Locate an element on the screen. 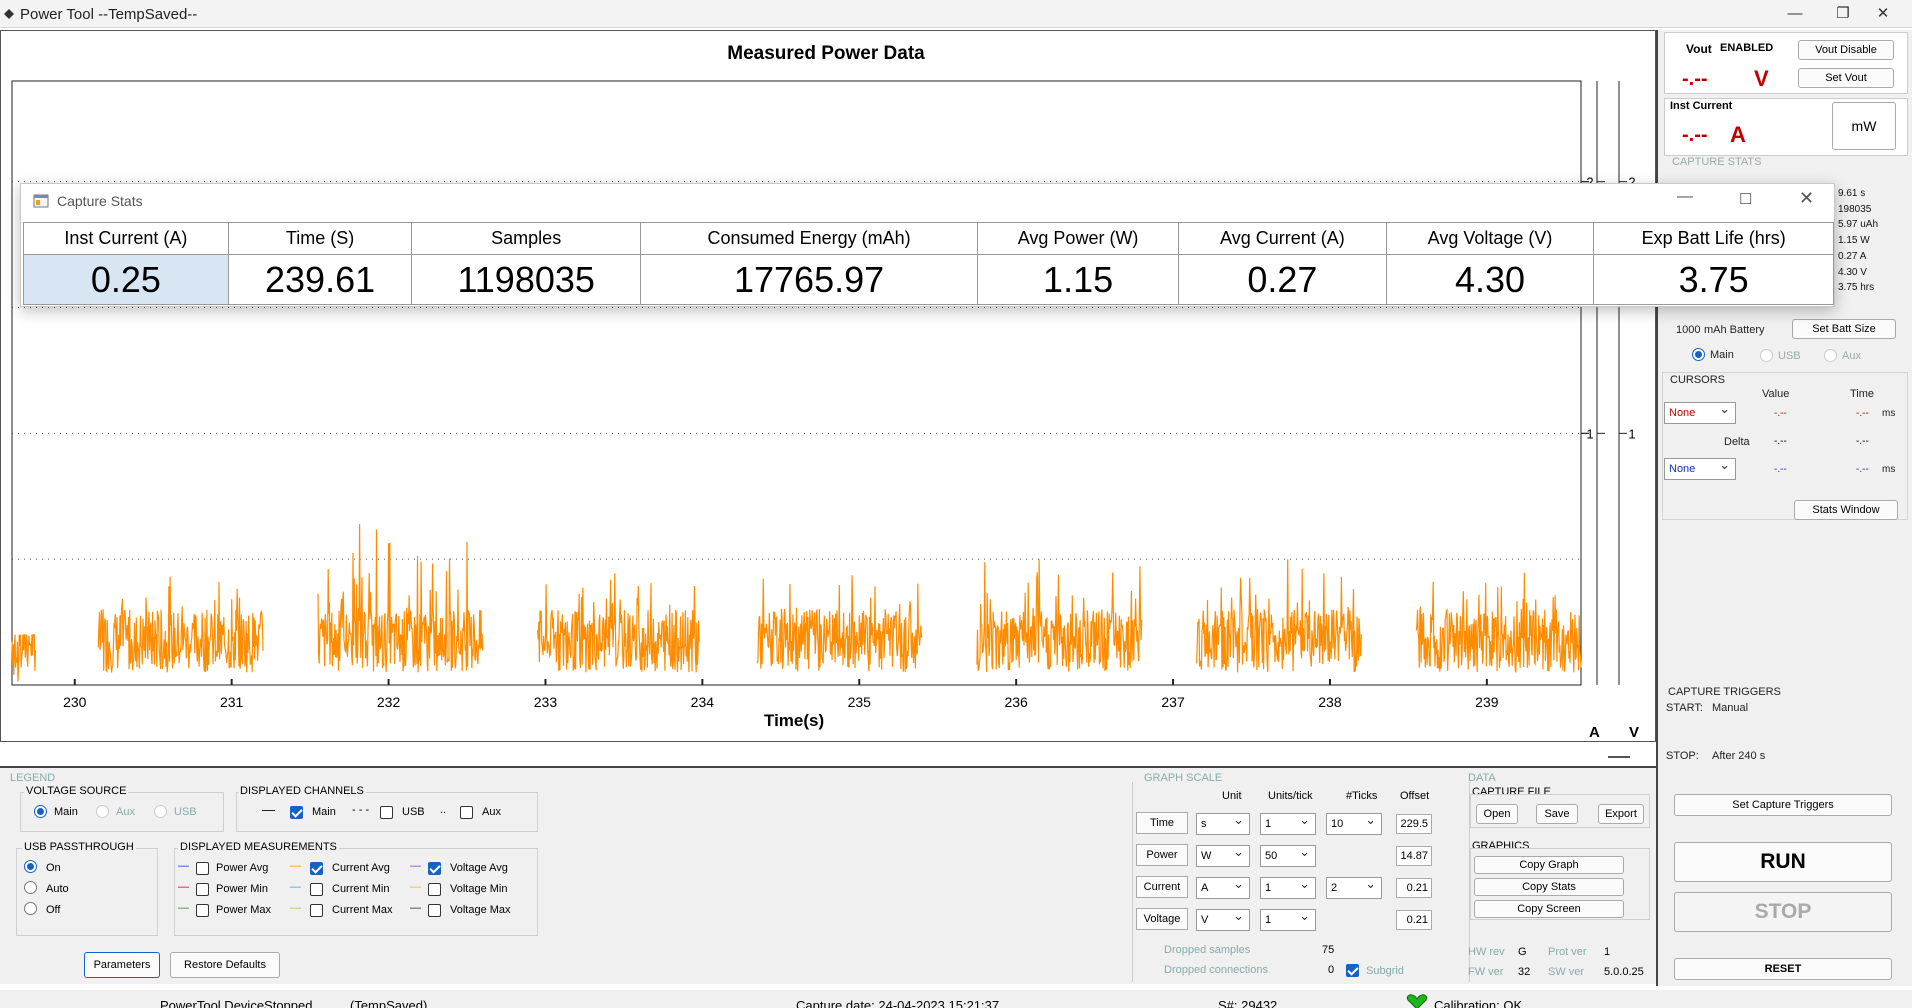 Image resolution: width=1912 pixels, height=1008 pixels. radio-main is located at coordinates (1698, 354).